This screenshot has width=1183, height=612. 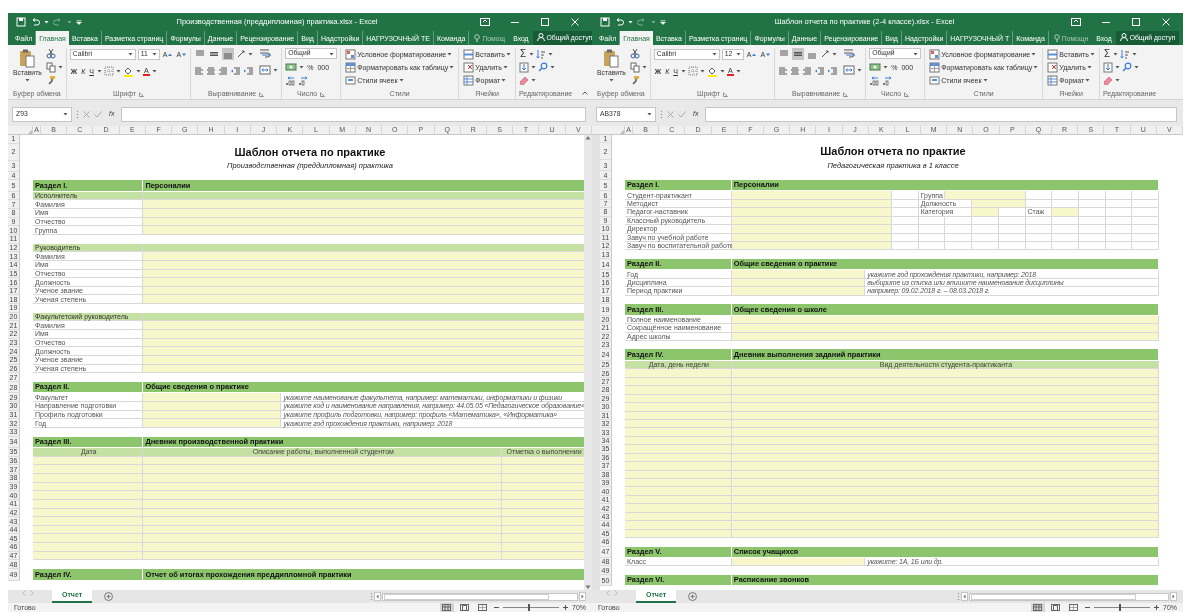 I want to click on insert-cells-icon, so click(x=1053, y=54).